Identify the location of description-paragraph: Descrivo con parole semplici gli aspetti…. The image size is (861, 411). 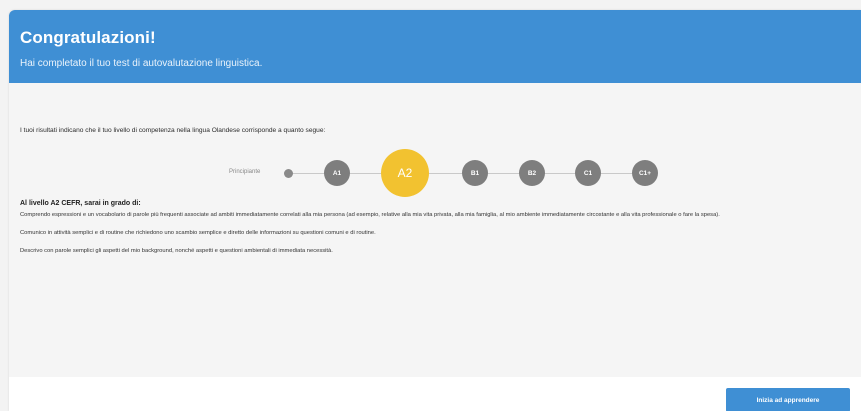
(176, 250).